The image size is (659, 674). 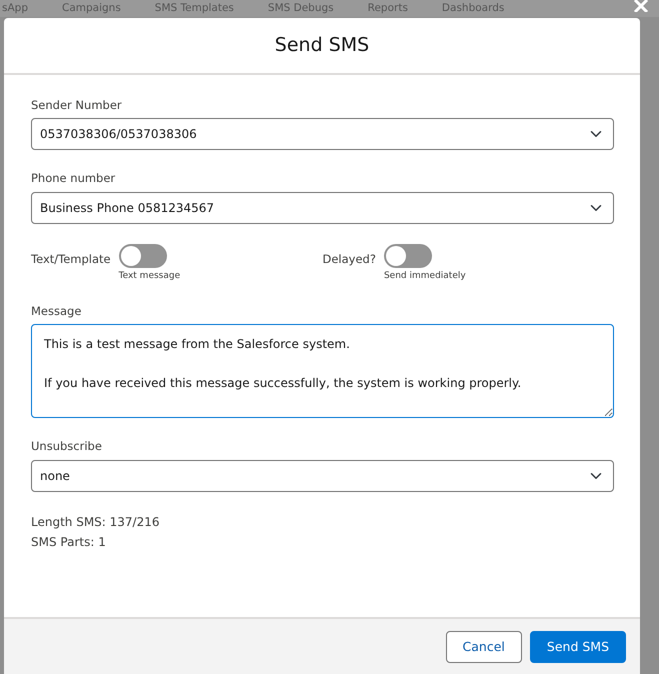 What do you see at coordinates (322, 371) in the screenshot?
I see `message-field: This is a test message from the Salesforce system. If you have received this message successfully, the system is working properly.` at bounding box center [322, 371].